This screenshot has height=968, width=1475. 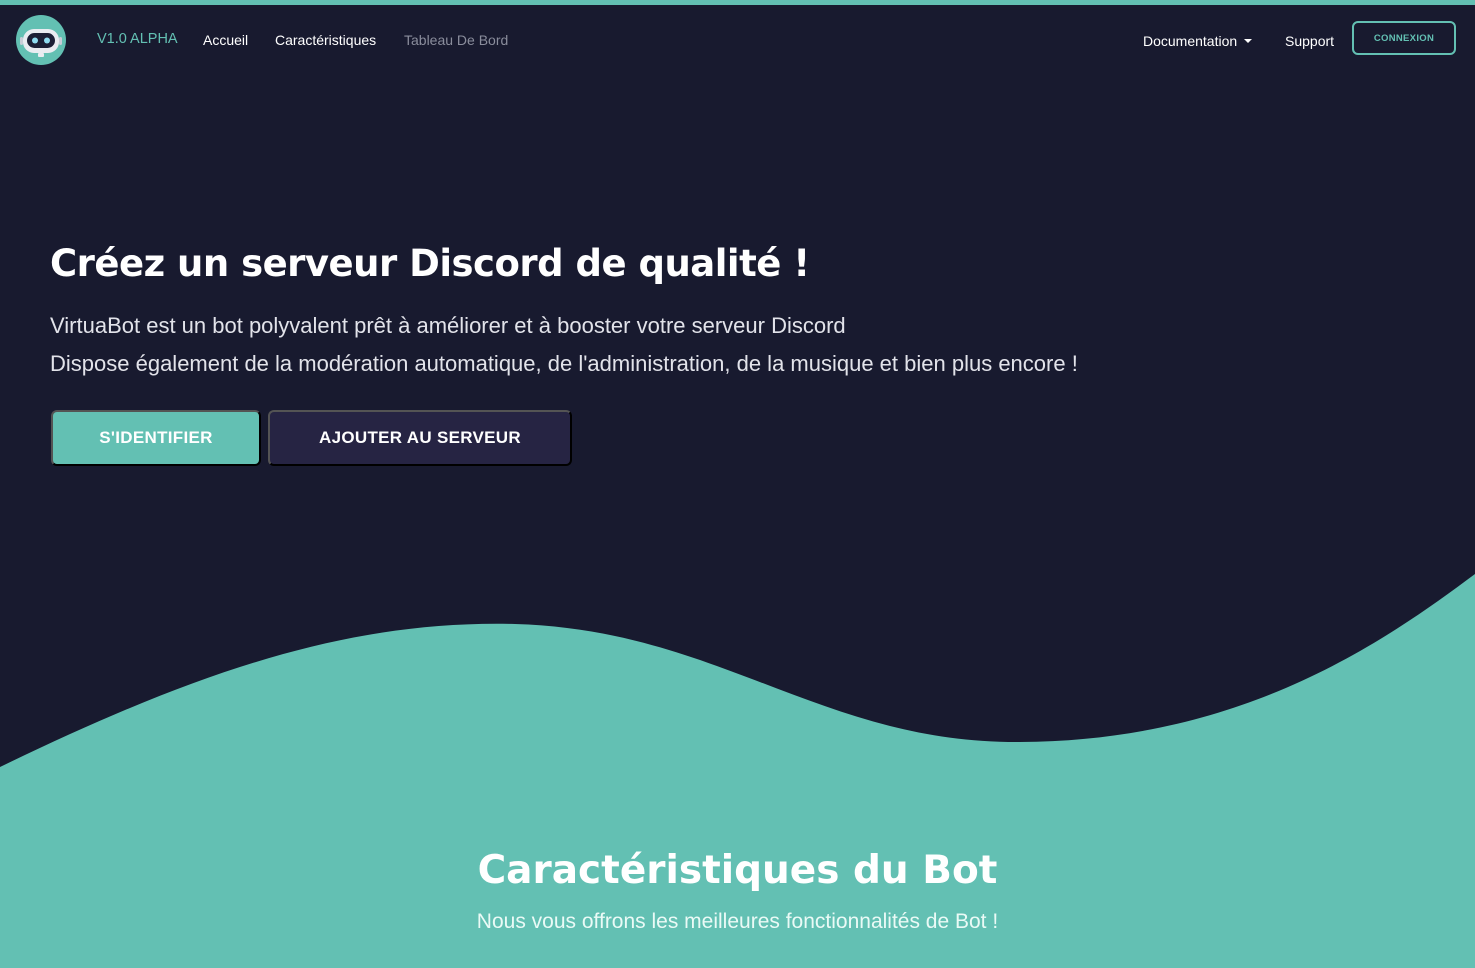 What do you see at coordinates (737, 870) in the screenshot?
I see `features-title: Caractéristiques du Bot` at bounding box center [737, 870].